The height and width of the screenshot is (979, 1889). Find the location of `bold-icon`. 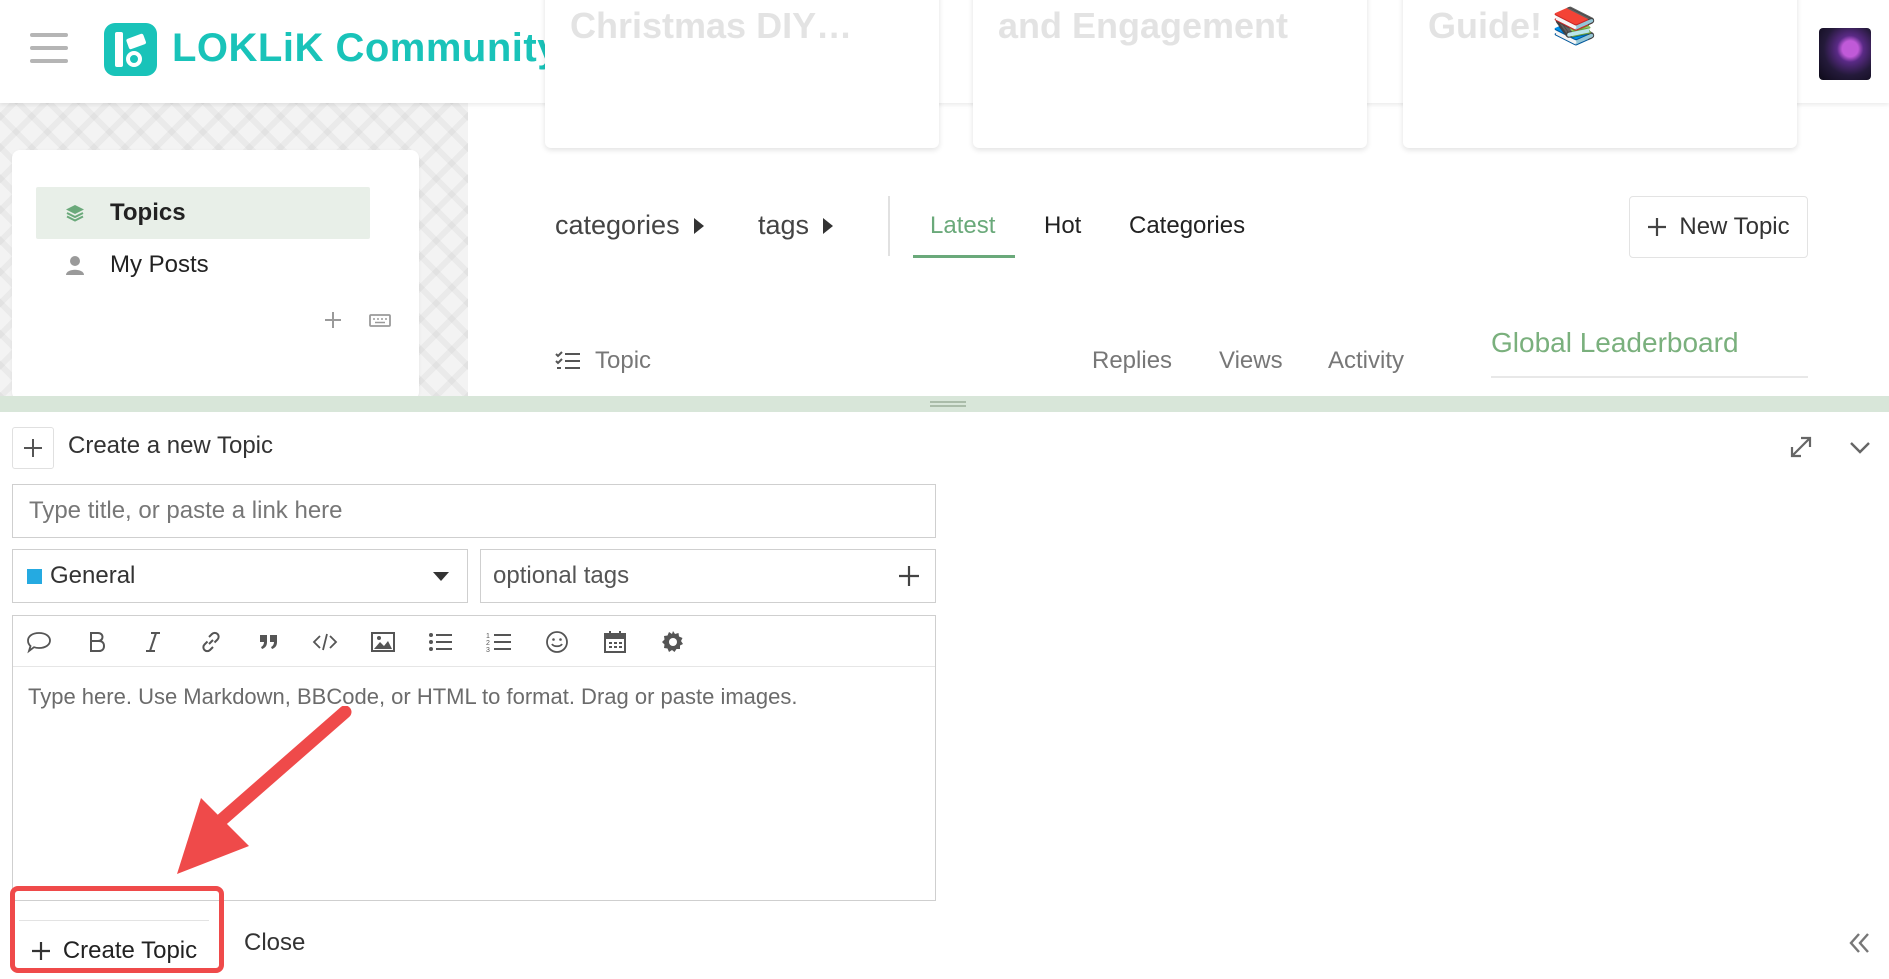

bold-icon is located at coordinates (97, 642).